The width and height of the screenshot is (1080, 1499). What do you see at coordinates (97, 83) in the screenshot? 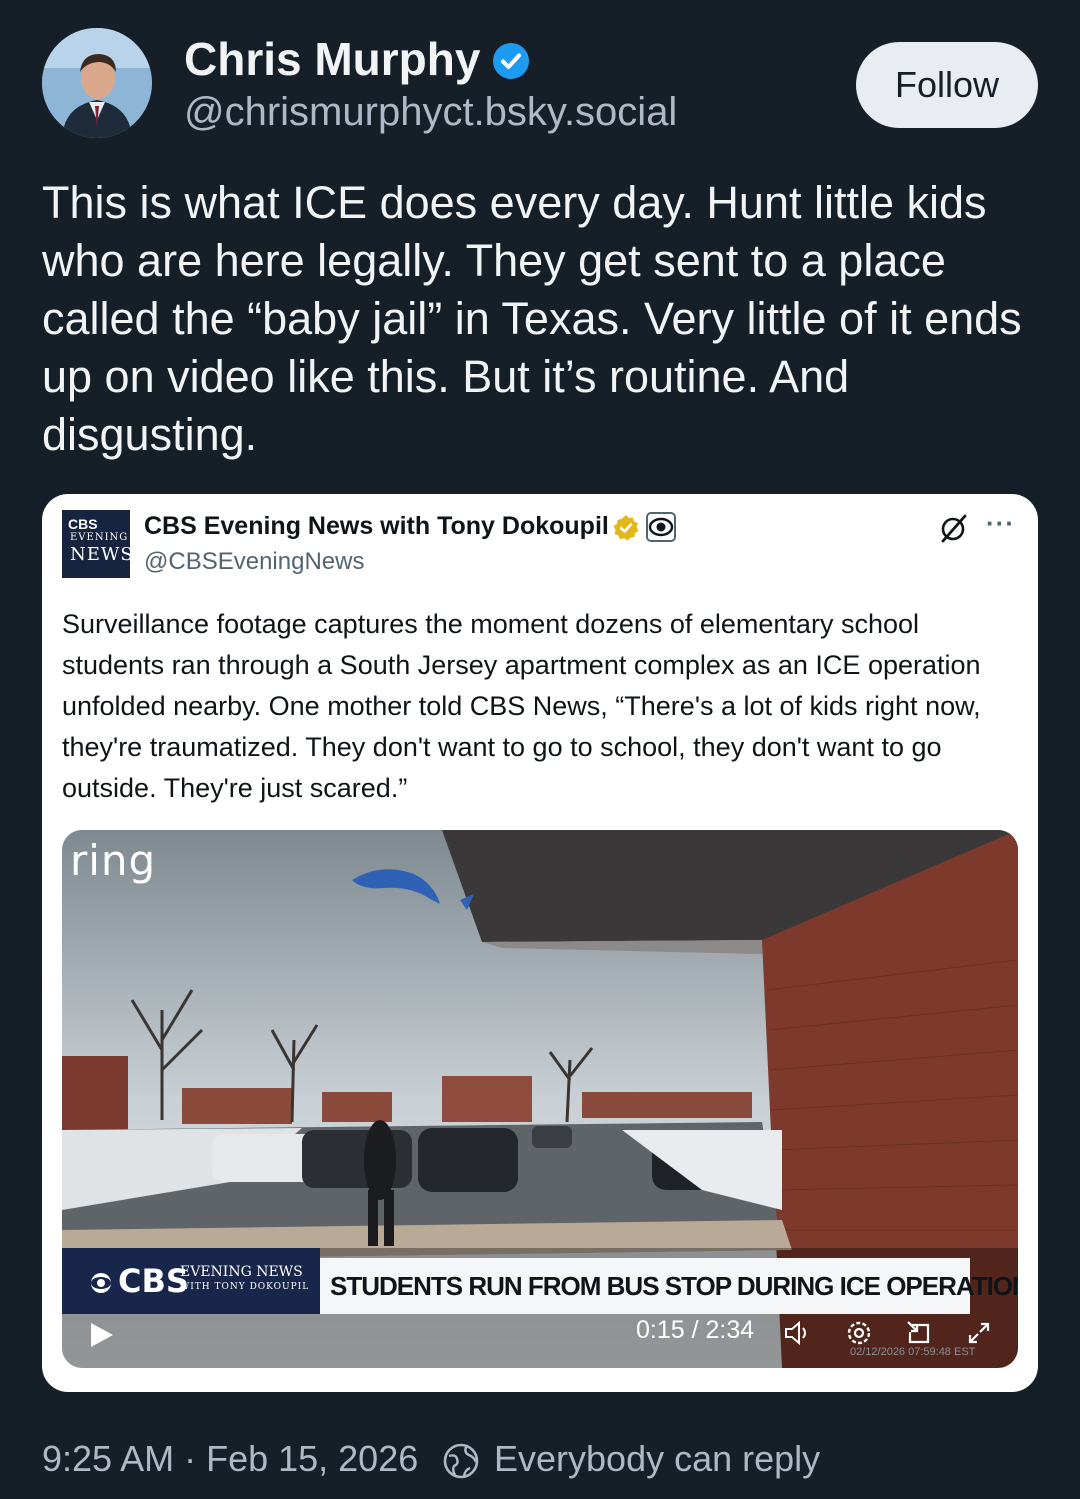
I see `author-avatar` at bounding box center [97, 83].